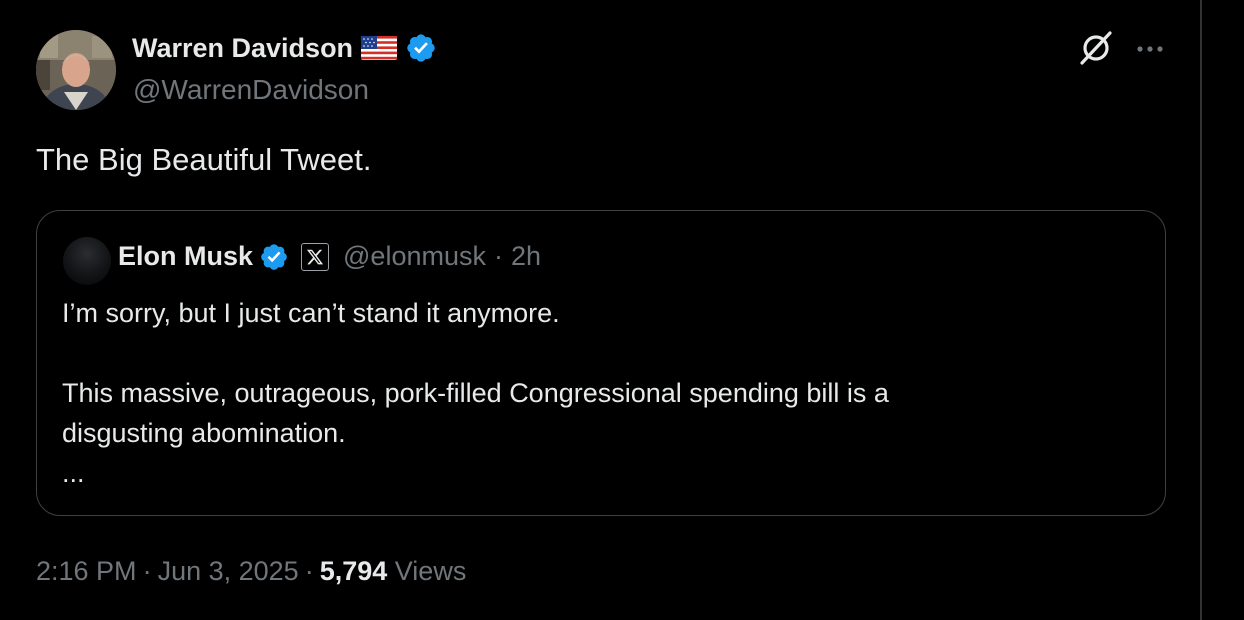  I want to click on quoted-author-avatar, so click(87, 261).